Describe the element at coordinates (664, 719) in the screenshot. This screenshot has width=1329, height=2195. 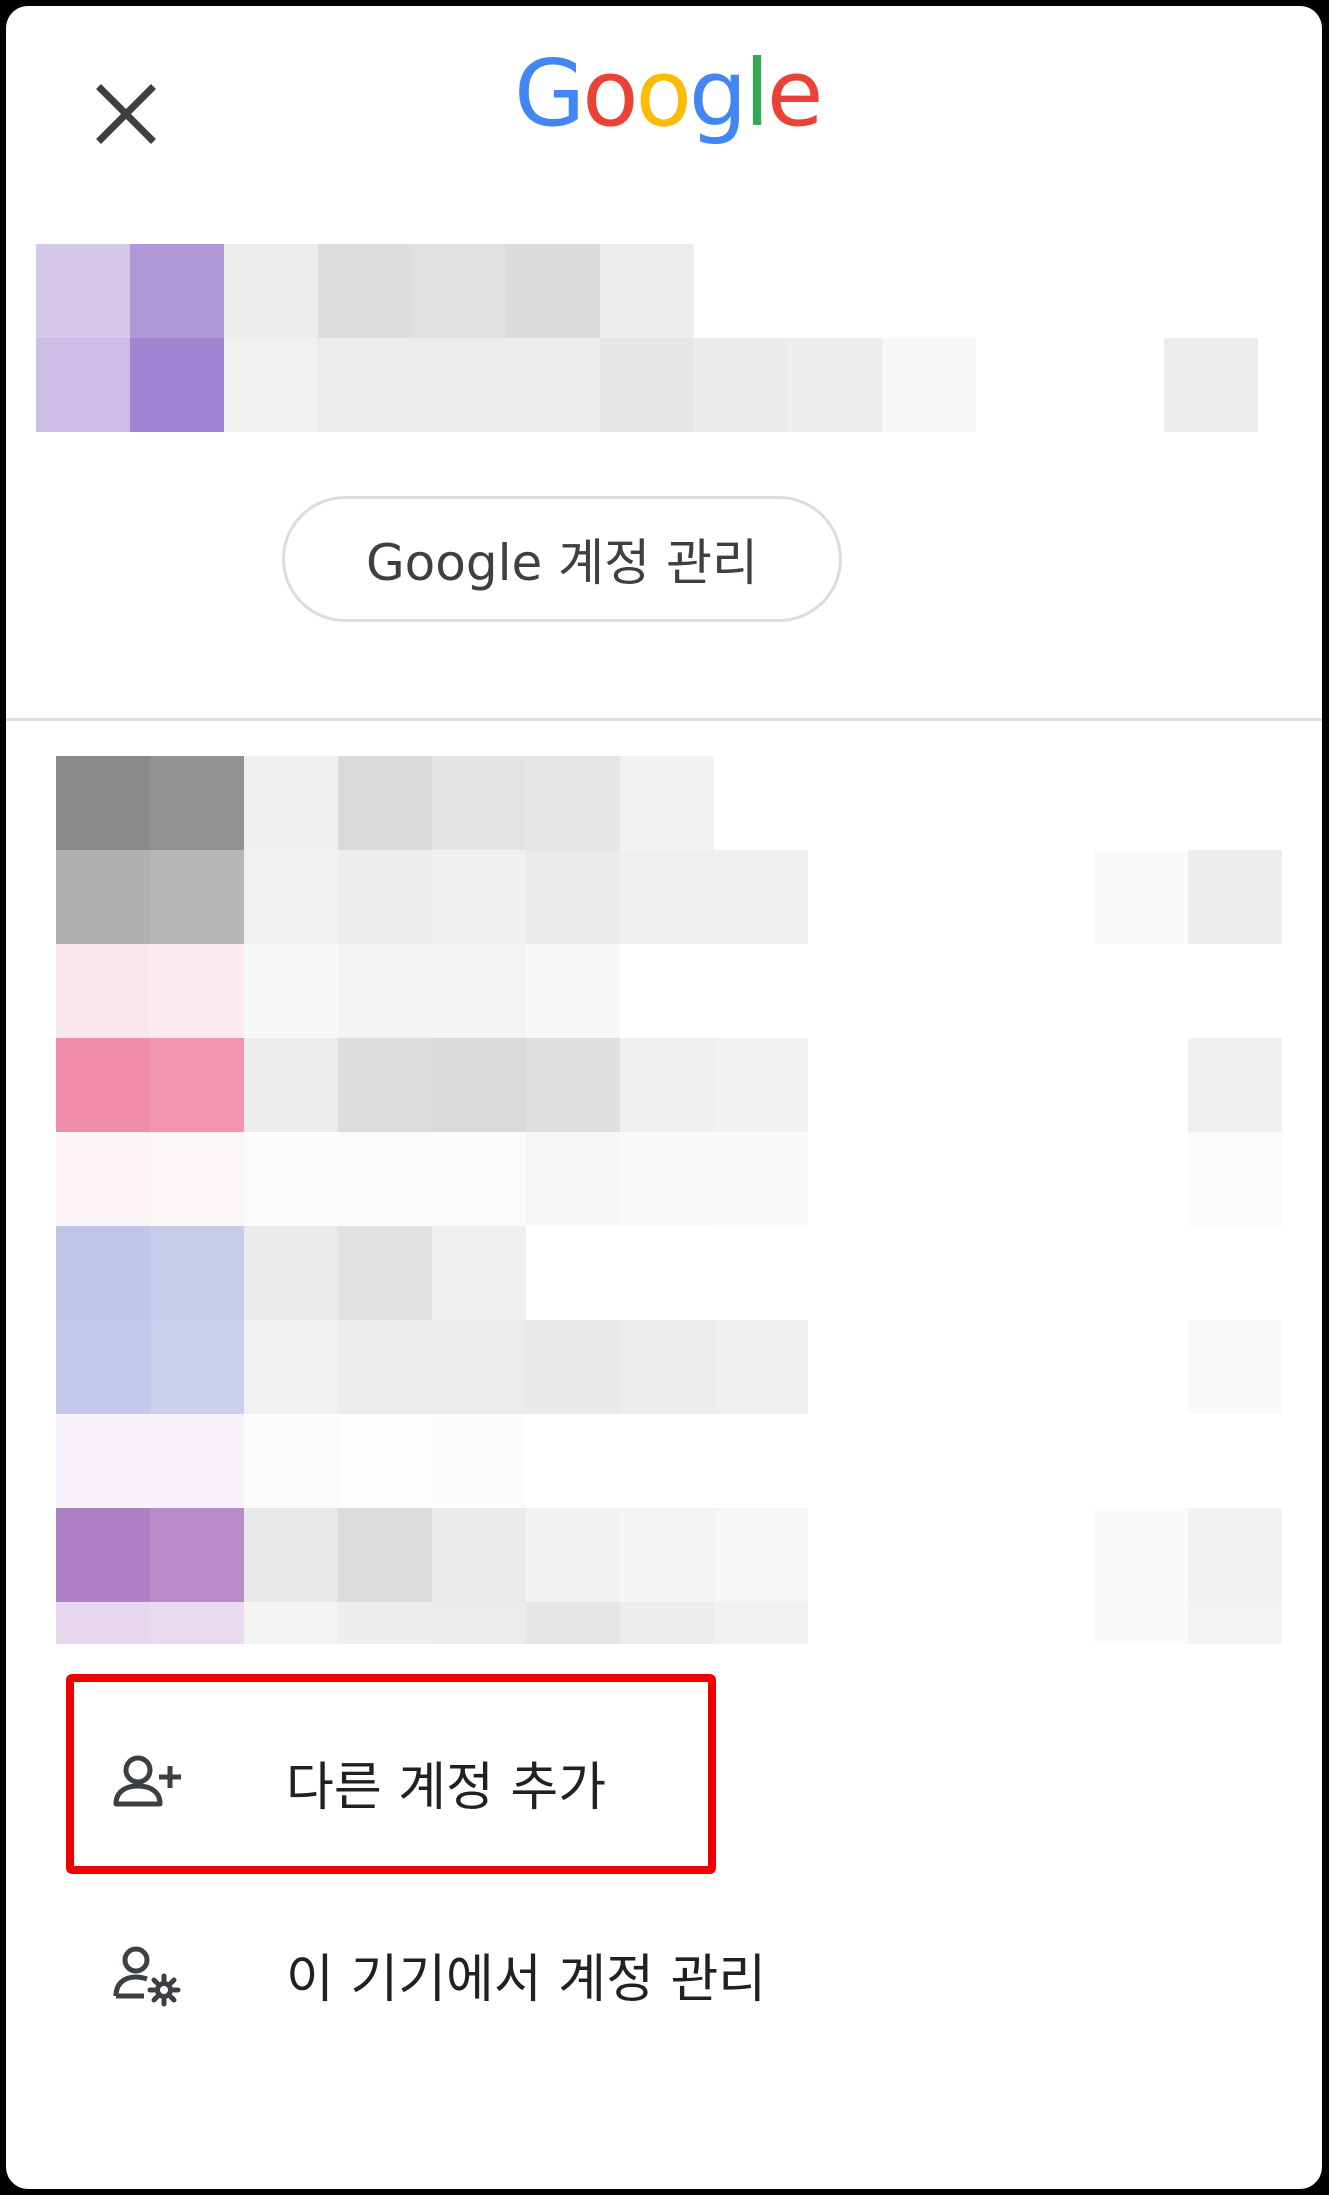
I see `divider` at that location.